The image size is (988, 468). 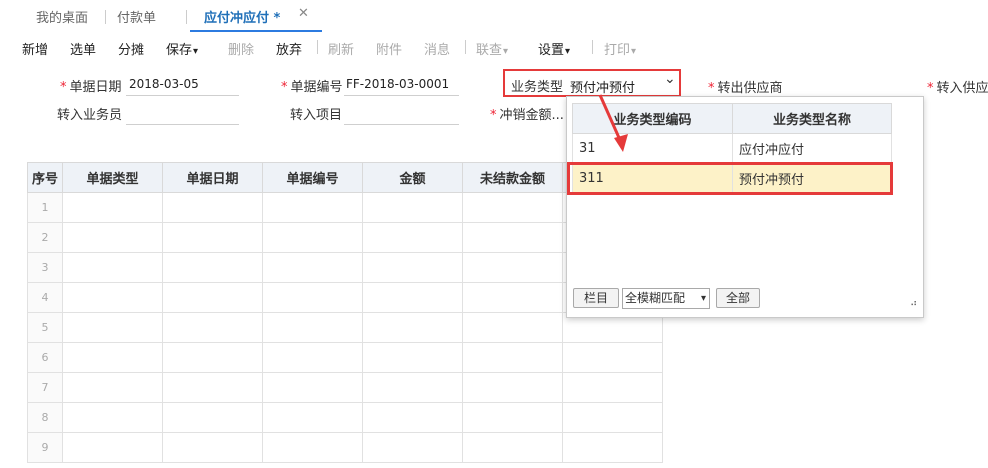 What do you see at coordinates (242, 16) in the screenshot?
I see `tab-payable-offset: 应付冲应付 *` at bounding box center [242, 16].